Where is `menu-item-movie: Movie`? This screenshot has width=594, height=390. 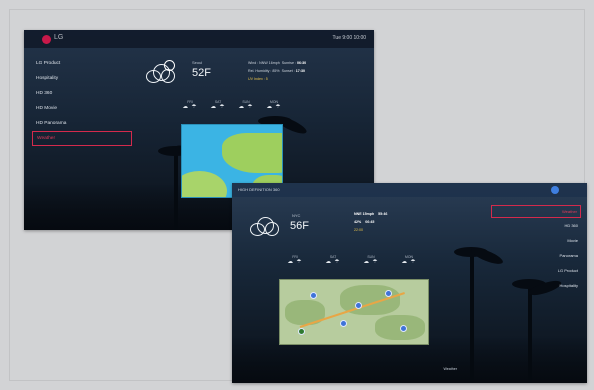 menu-item-movie: Movie is located at coordinates (536, 240).